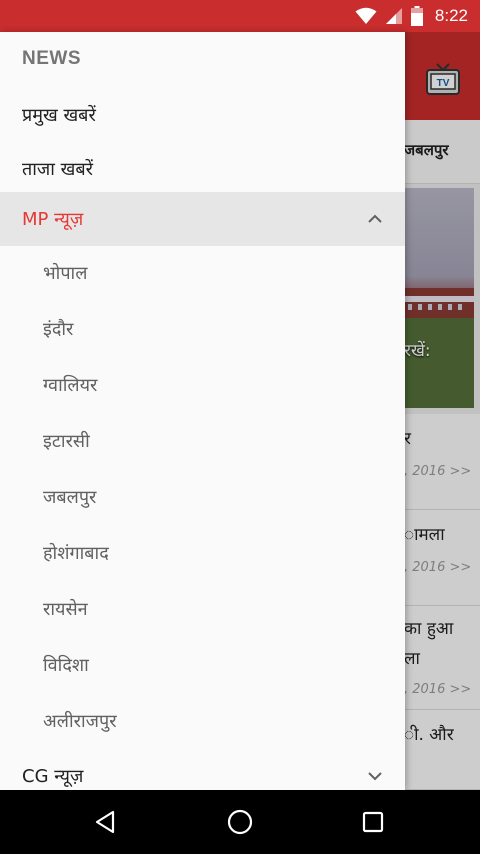 The image size is (480, 854). I want to click on drawer-subitem-raisen: रायसेन, so click(202, 609).